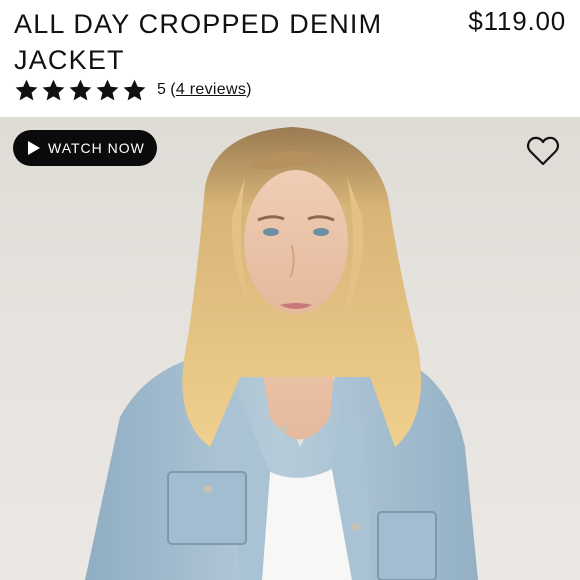 This screenshot has height=580, width=580. I want to click on watch-now-label: WATCH NOW, so click(96, 148).